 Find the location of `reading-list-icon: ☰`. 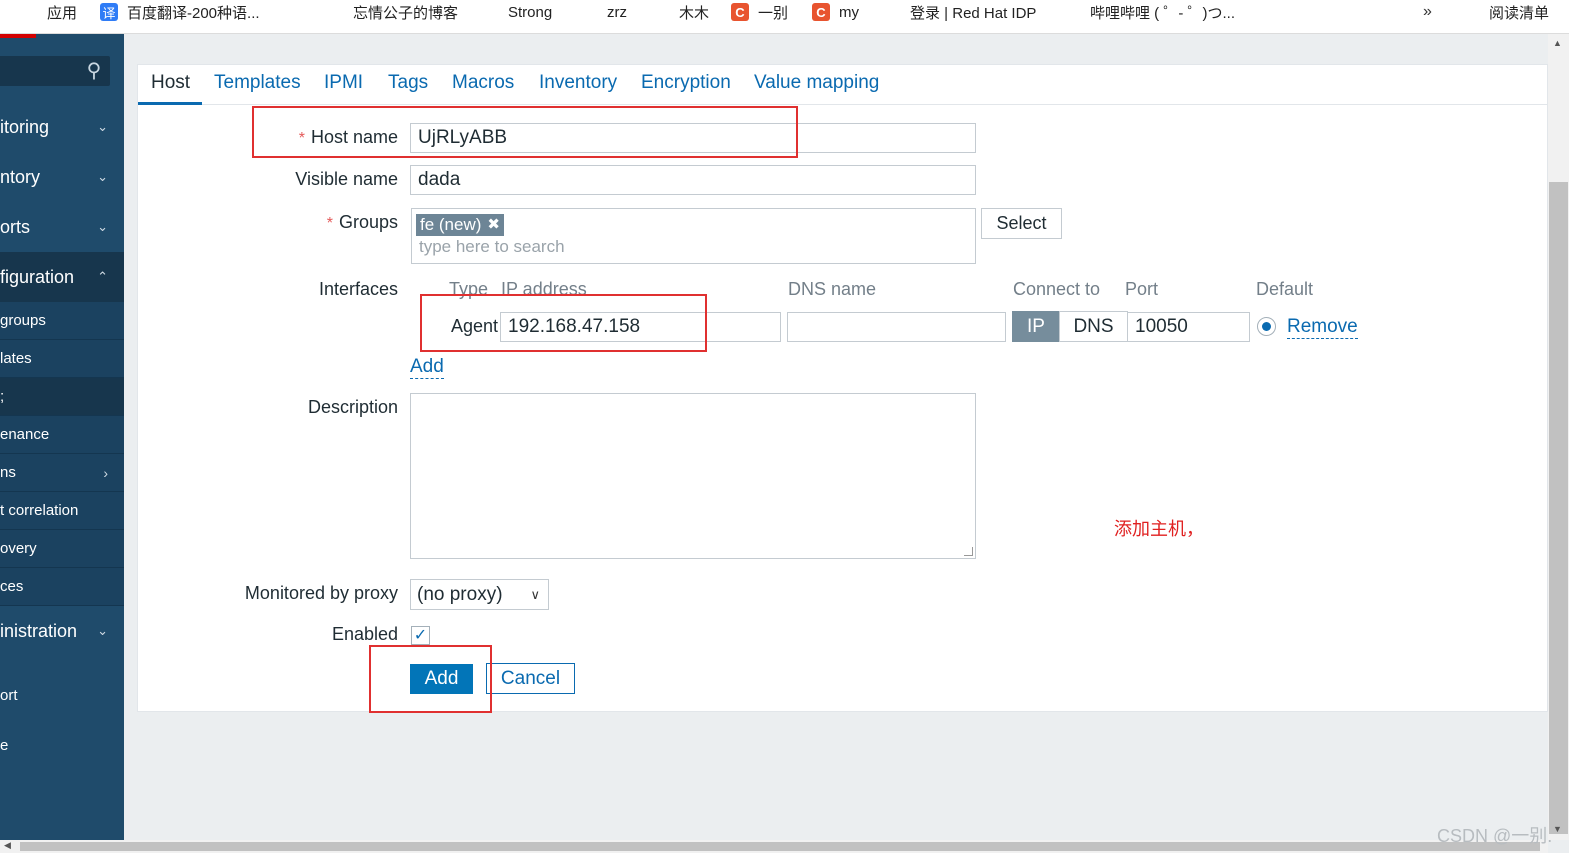

reading-list-icon: ☰ is located at coordinates (1471, 11).